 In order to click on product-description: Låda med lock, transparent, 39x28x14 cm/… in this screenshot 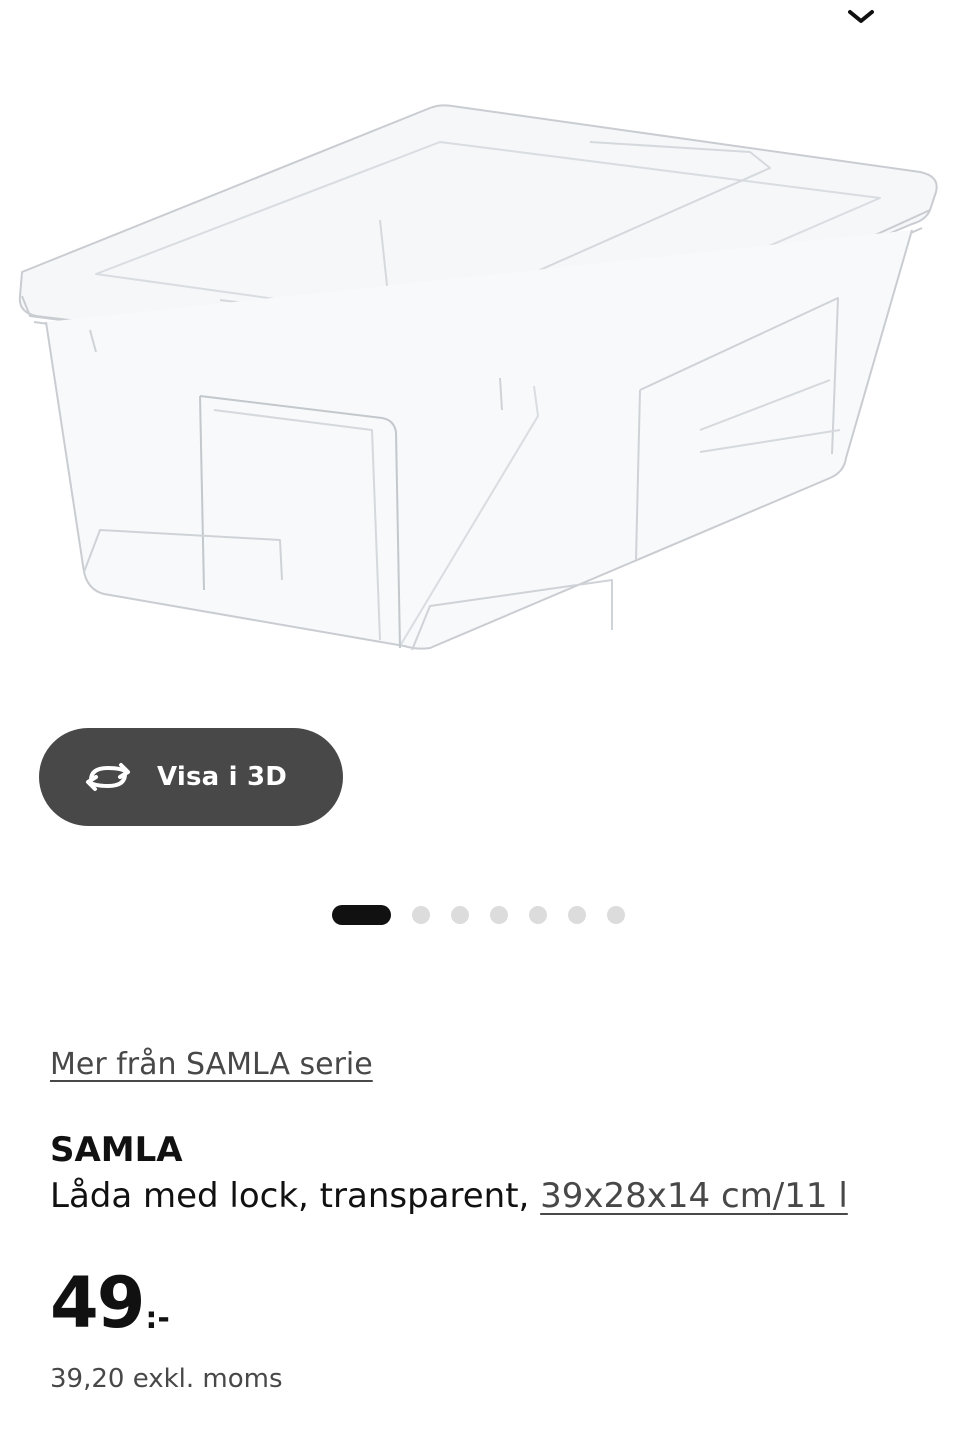, I will do `click(449, 1196)`.